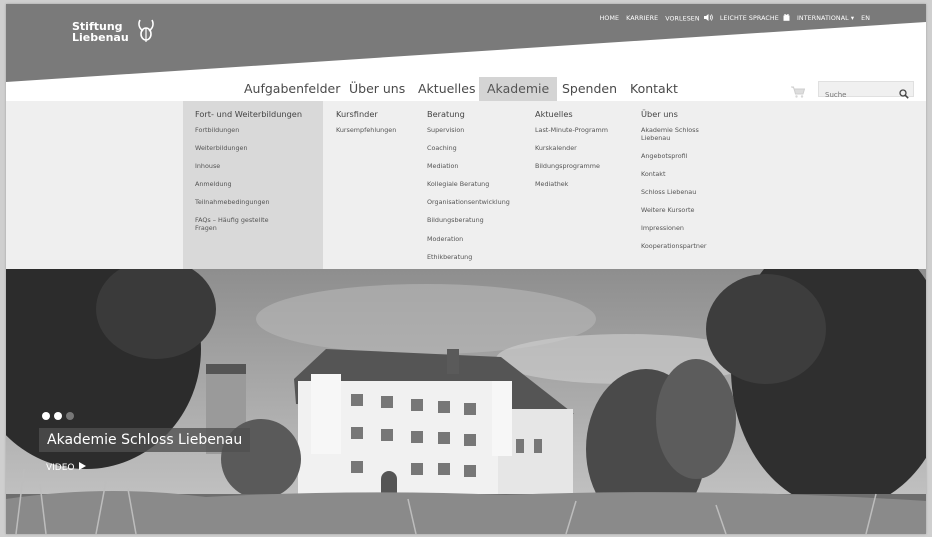 The image size is (932, 537). I want to click on mega-link: Weiterbildungen, so click(241, 148).